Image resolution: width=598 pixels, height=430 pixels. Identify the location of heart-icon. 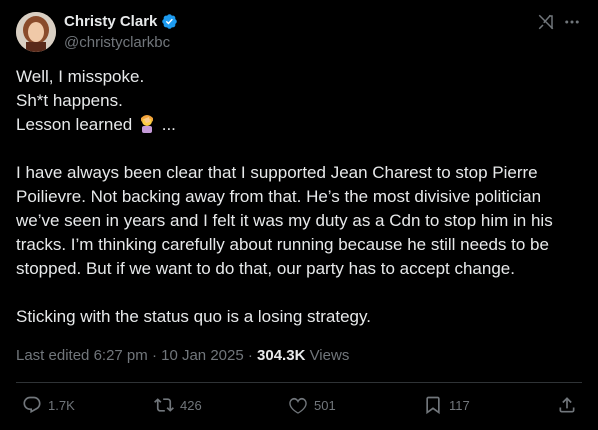
(298, 405).